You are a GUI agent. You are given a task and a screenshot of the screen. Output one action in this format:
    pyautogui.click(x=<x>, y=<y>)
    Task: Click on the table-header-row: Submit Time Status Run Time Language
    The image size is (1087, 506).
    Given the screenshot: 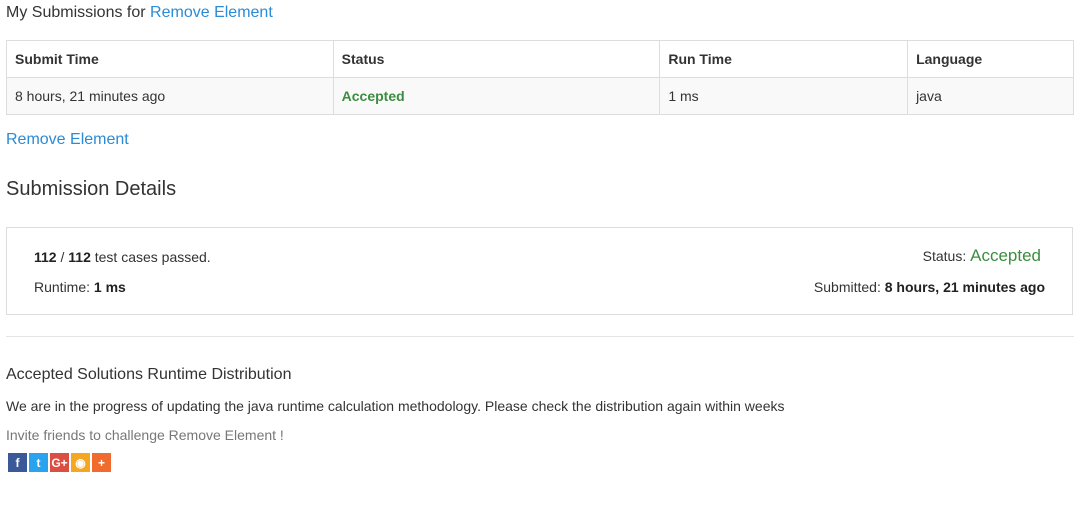 What is the action you would take?
    pyautogui.click(x=540, y=59)
    